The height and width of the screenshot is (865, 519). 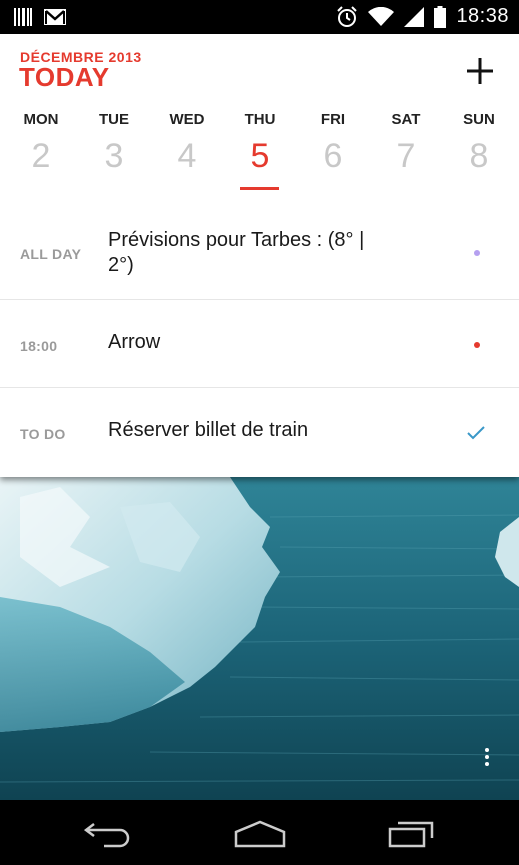 What do you see at coordinates (51, 254) in the screenshot?
I see `agenda-row-label: ALL DAY` at bounding box center [51, 254].